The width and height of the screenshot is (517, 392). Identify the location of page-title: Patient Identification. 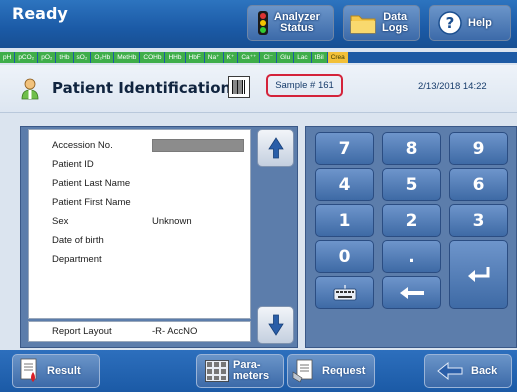
(142, 88).